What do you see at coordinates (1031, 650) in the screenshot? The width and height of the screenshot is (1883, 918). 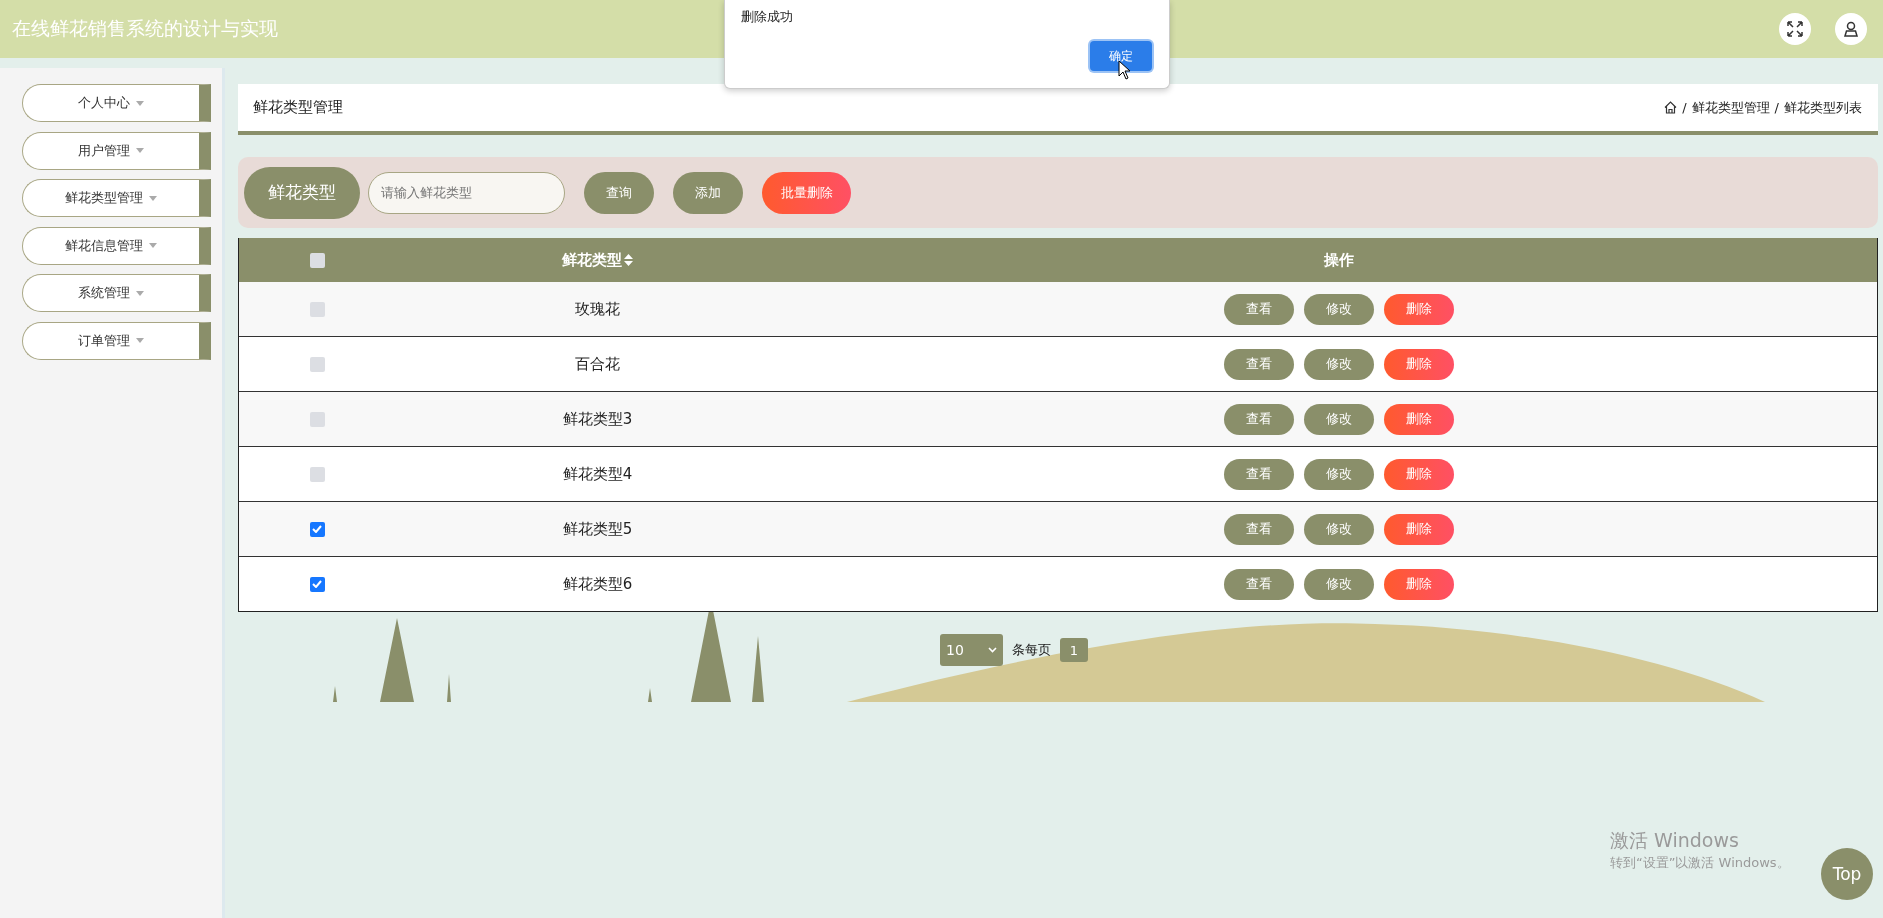 I see `page-size-label: 条每页` at bounding box center [1031, 650].